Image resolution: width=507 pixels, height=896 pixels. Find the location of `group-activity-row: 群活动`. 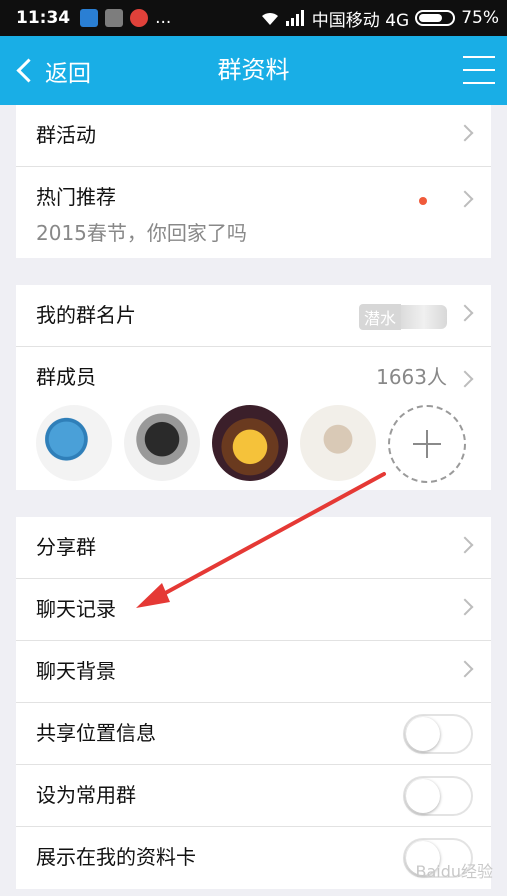

group-activity-row: 群活动 is located at coordinates (253, 136).